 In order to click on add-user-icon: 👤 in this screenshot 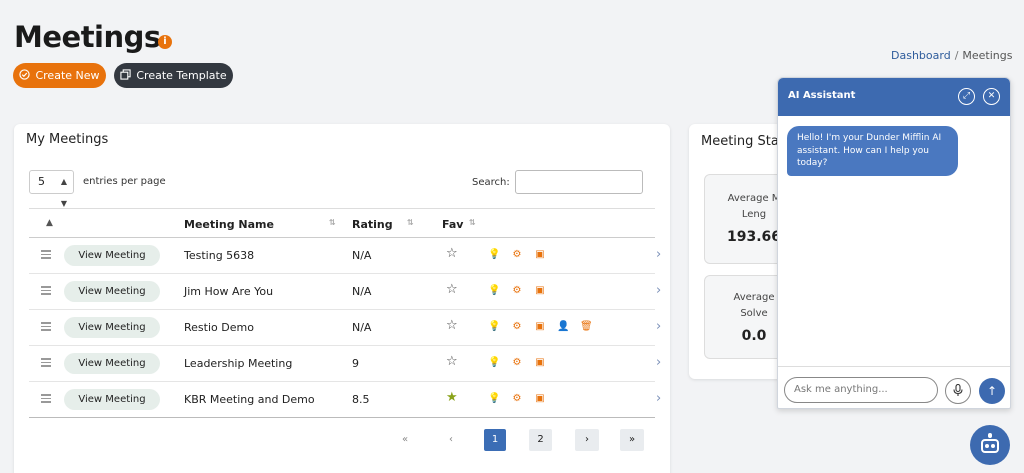, I will do `click(563, 326)`.